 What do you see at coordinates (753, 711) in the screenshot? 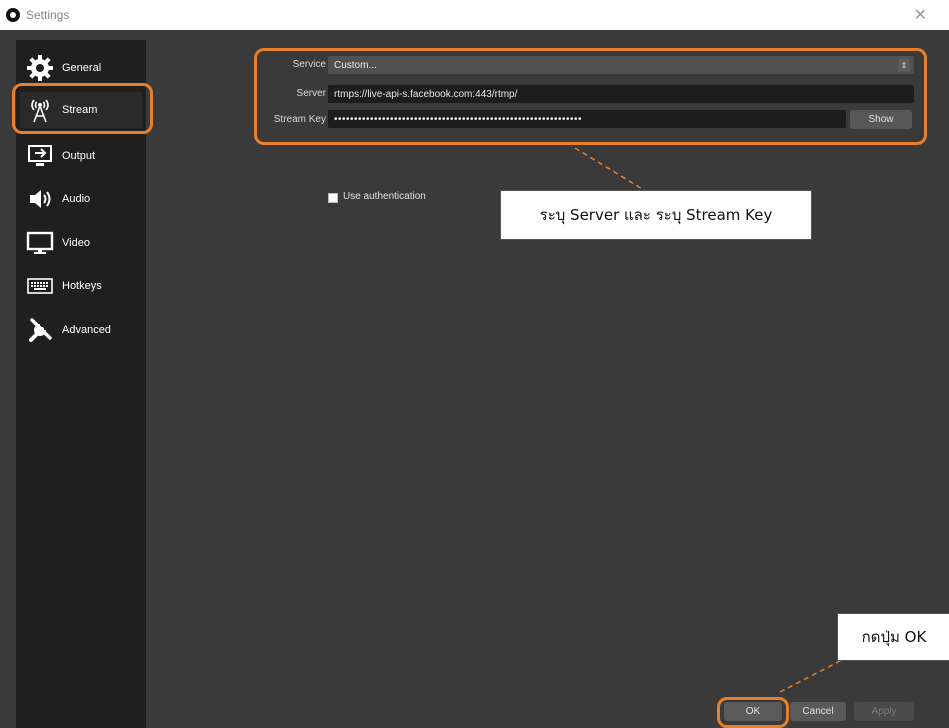
I see `ok-button: OK` at bounding box center [753, 711].